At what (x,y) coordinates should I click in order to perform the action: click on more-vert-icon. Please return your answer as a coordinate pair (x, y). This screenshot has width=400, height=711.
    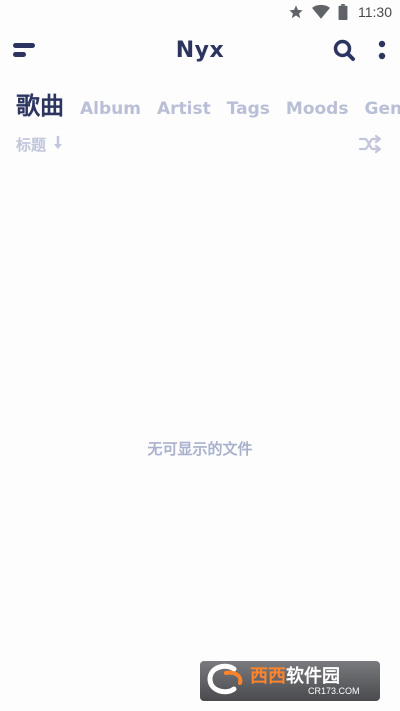
    Looking at the image, I should click on (382, 52).